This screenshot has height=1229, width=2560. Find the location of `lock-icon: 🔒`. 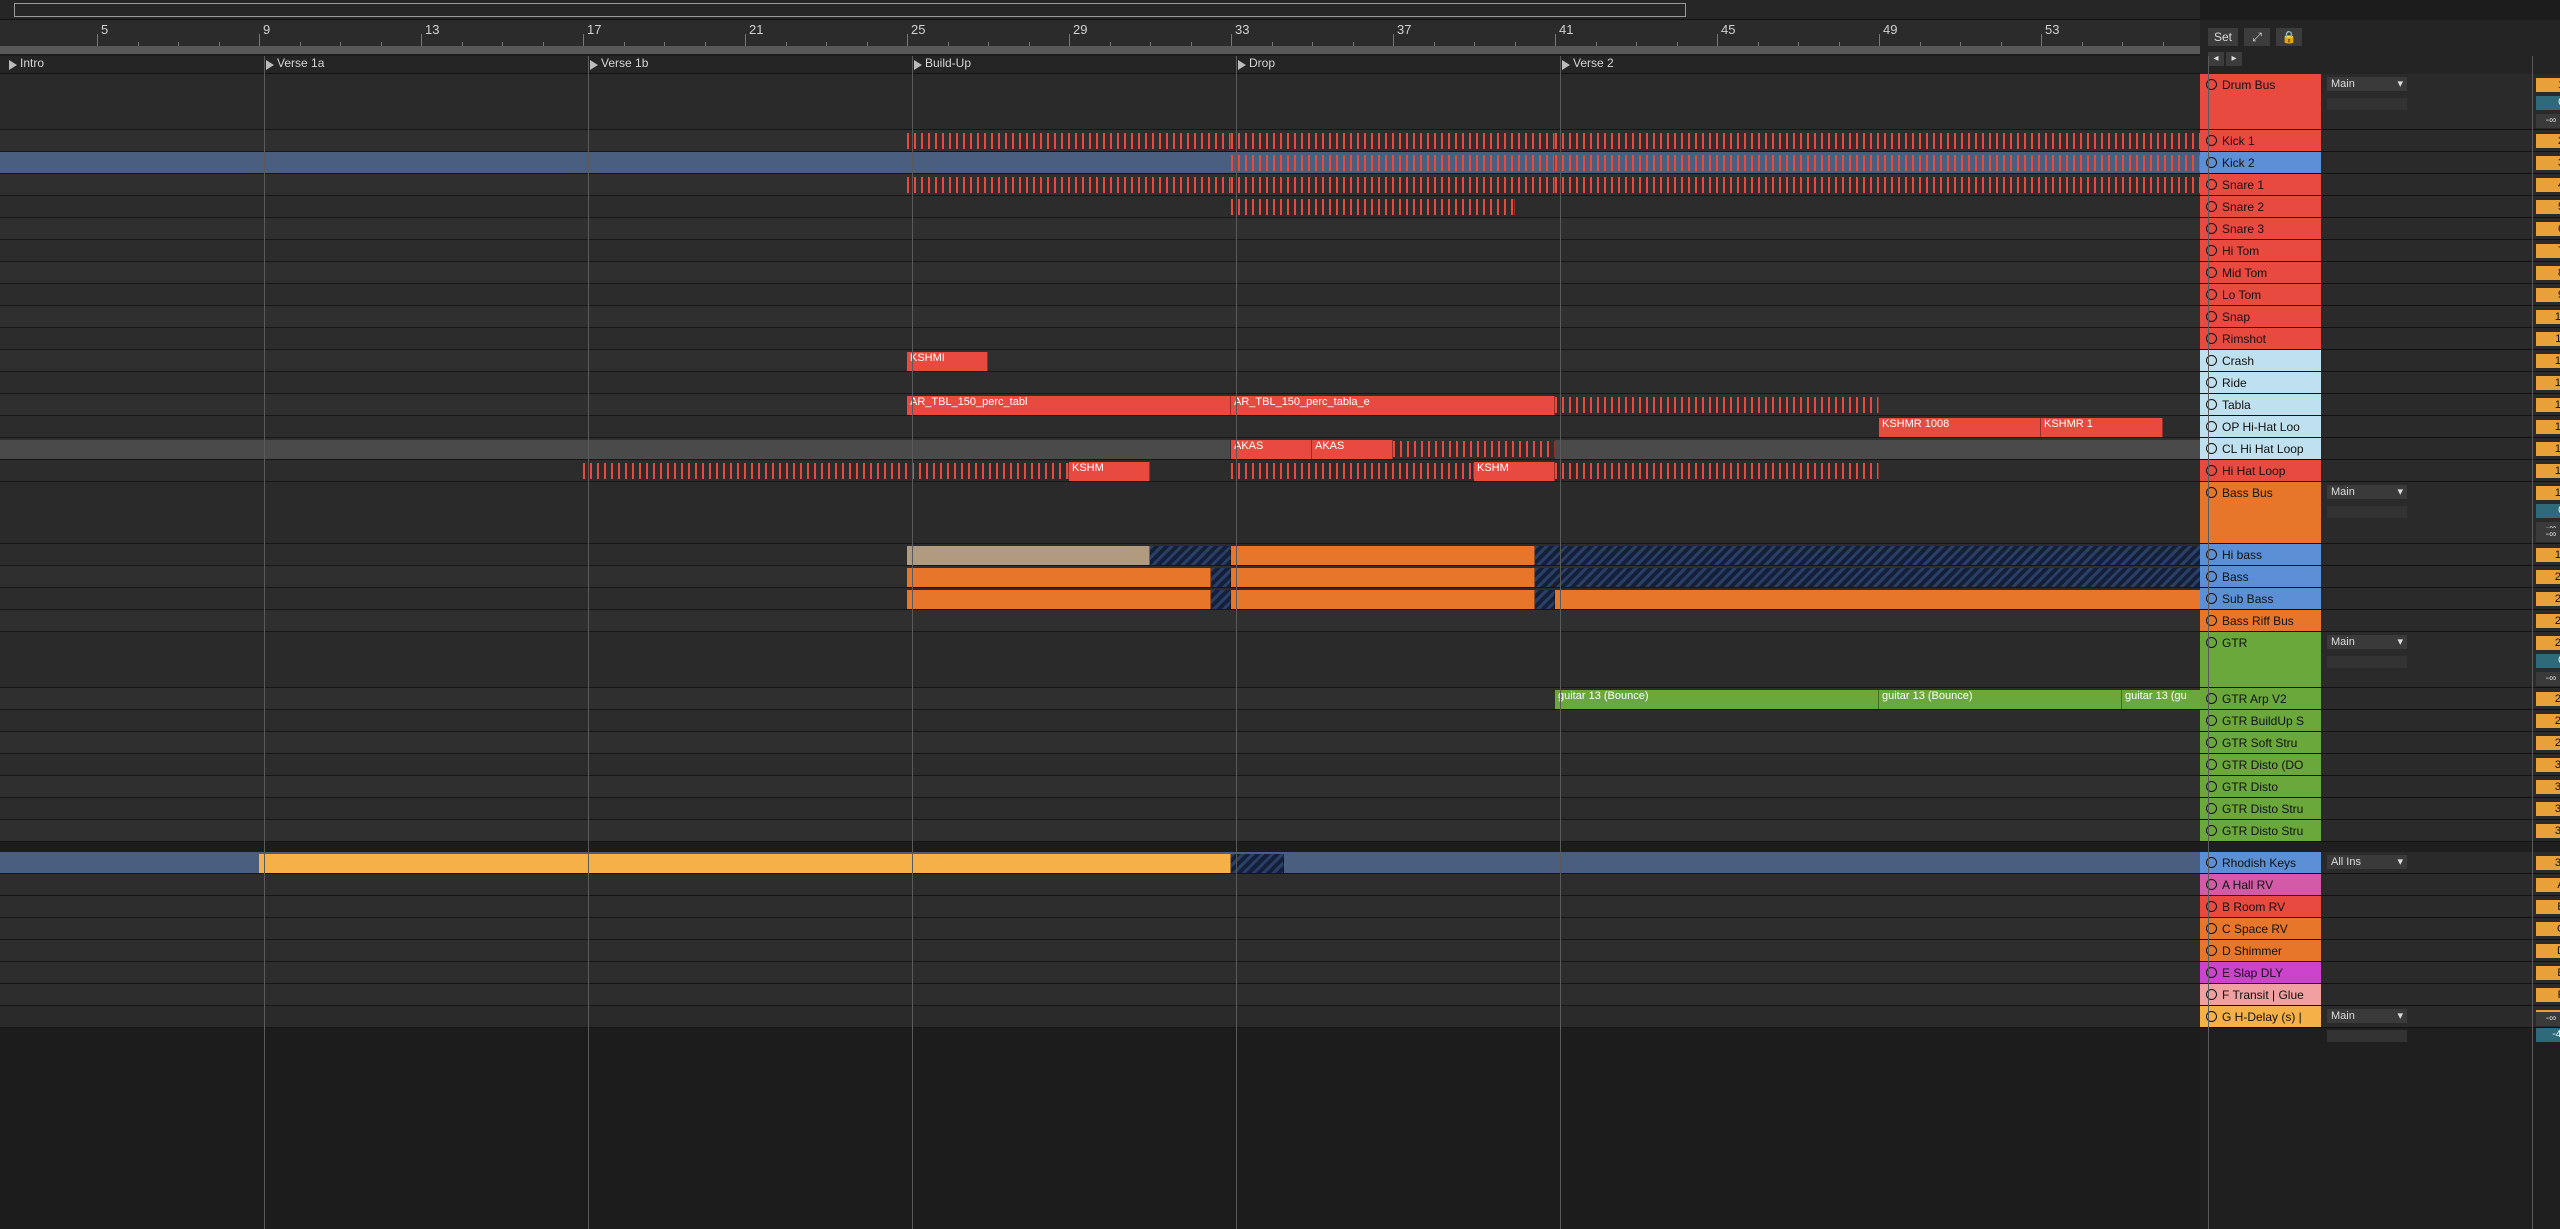

lock-icon: 🔒 is located at coordinates (2289, 37).